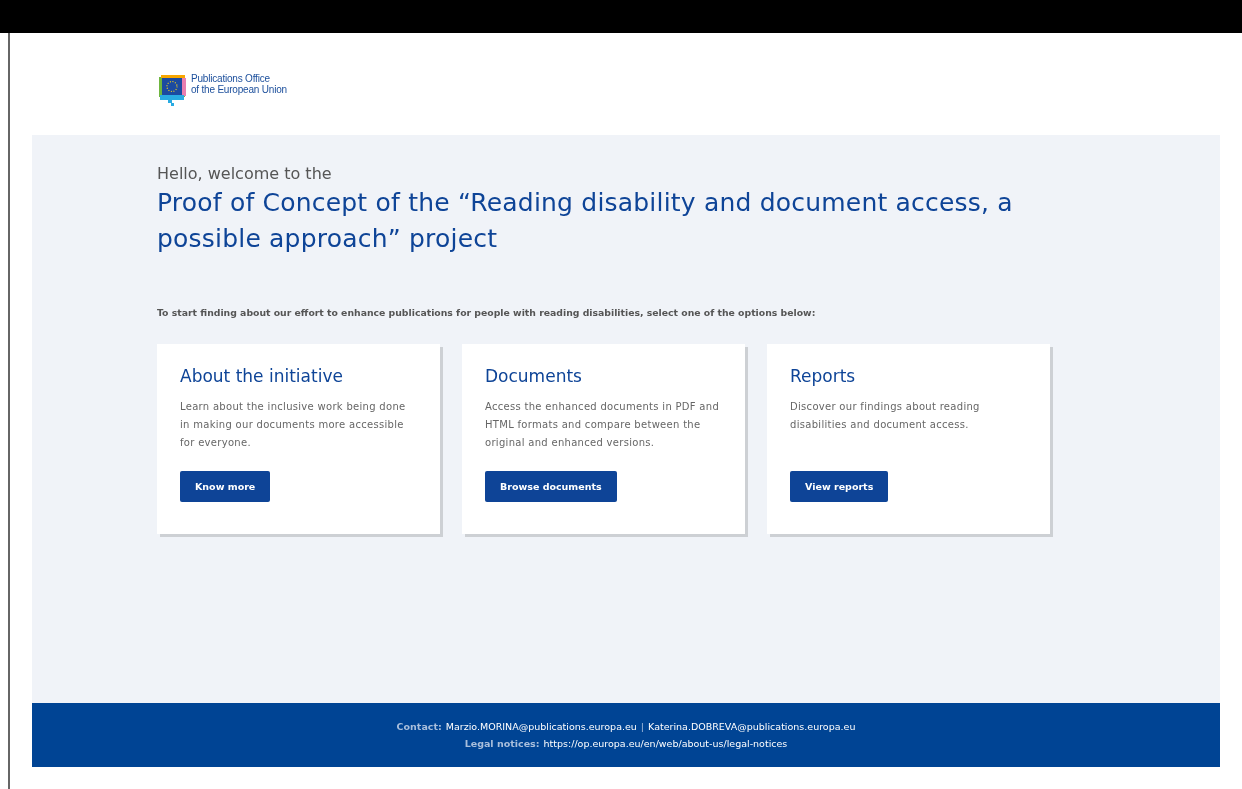 This screenshot has width=1242, height=789. I want to click on legal-label: Legal notices:, so click(502, 743).